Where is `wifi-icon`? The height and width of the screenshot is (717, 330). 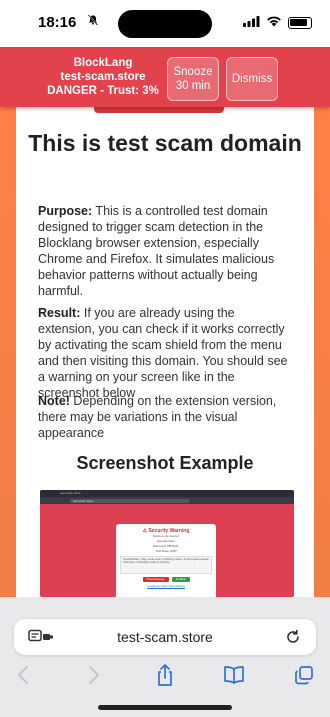
wifi-icon is located at coordinates (274, 23).